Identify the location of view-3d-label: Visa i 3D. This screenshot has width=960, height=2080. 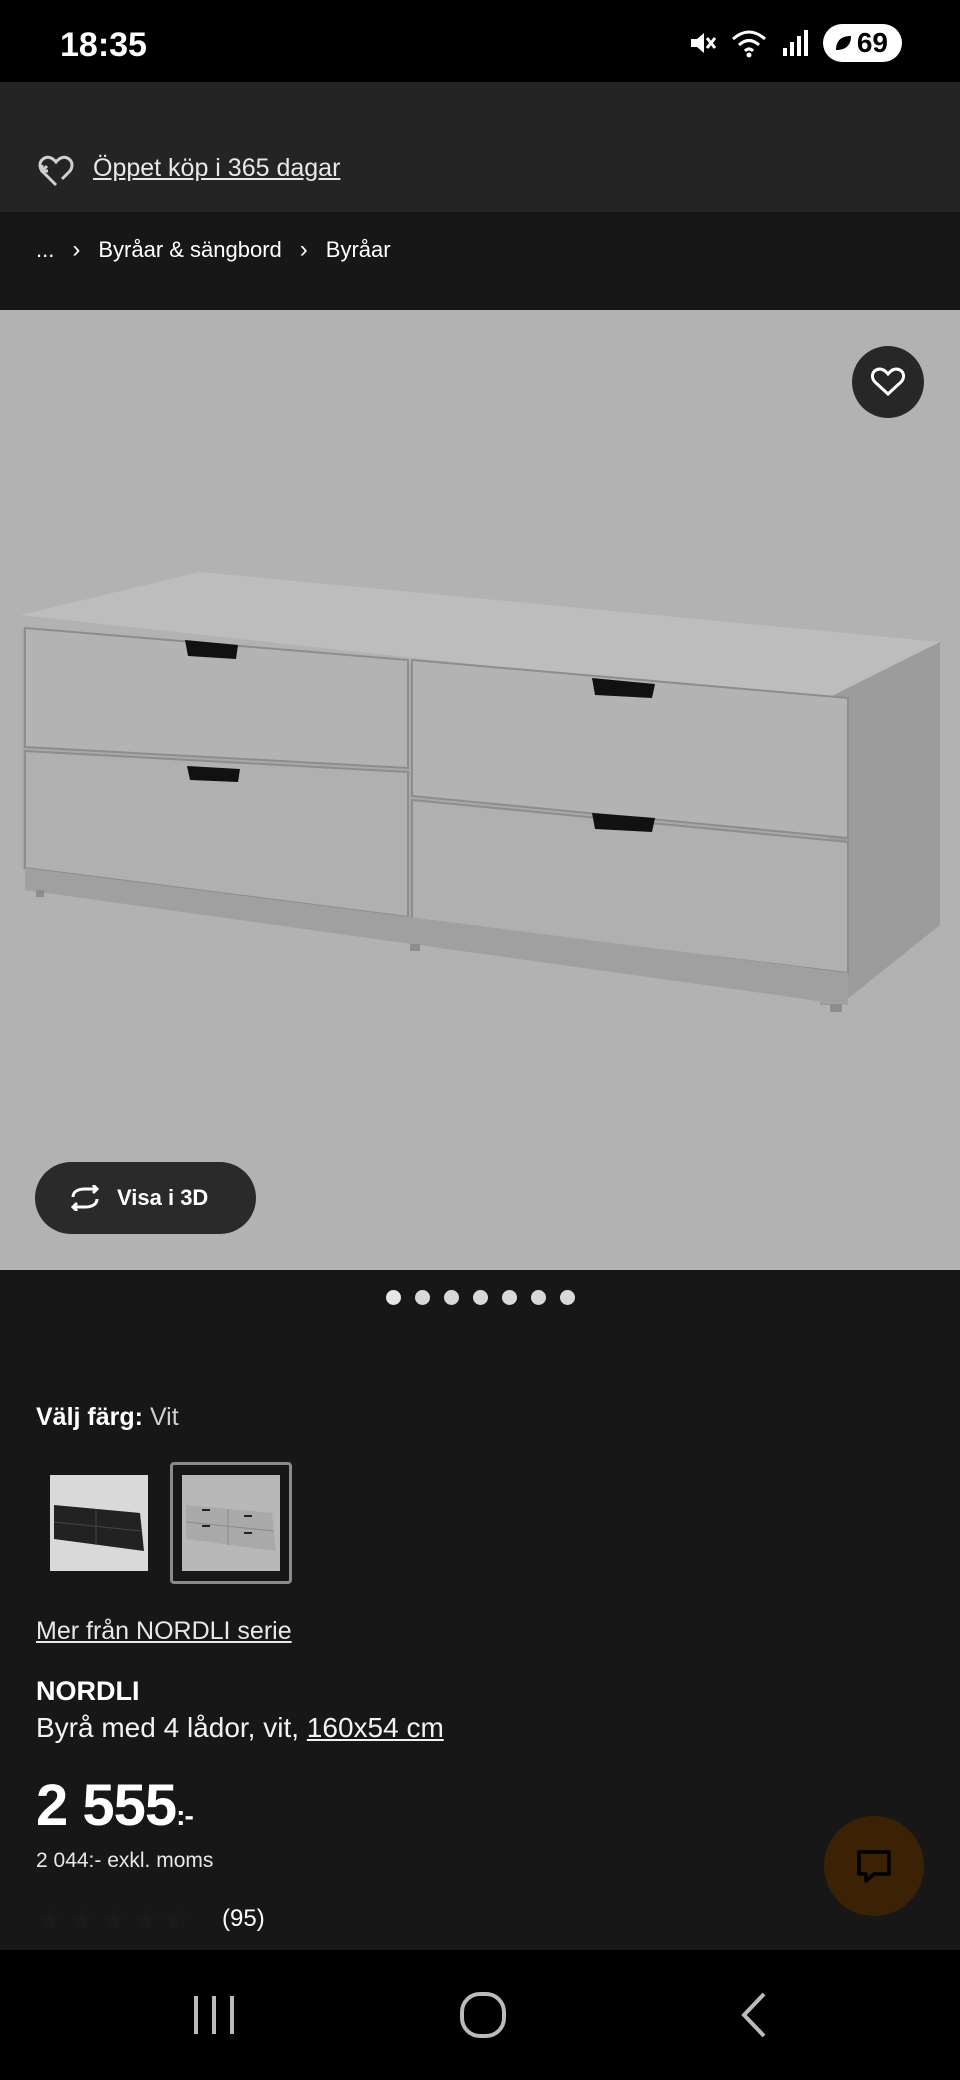
(163, 1197).